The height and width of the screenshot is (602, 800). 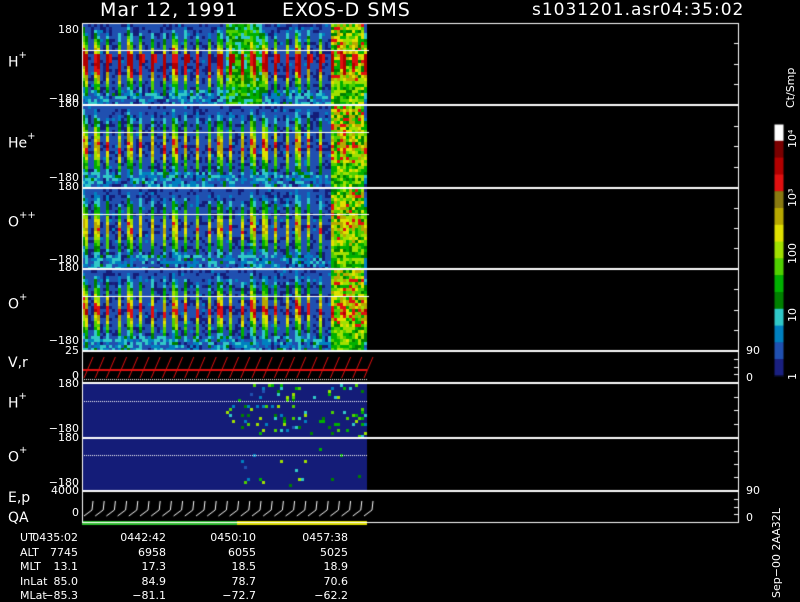 What do you see at coordinates (792, 138) in the screenshot?
I see `colorbar-tick: 10⁴` at bounding box center [792, 138].